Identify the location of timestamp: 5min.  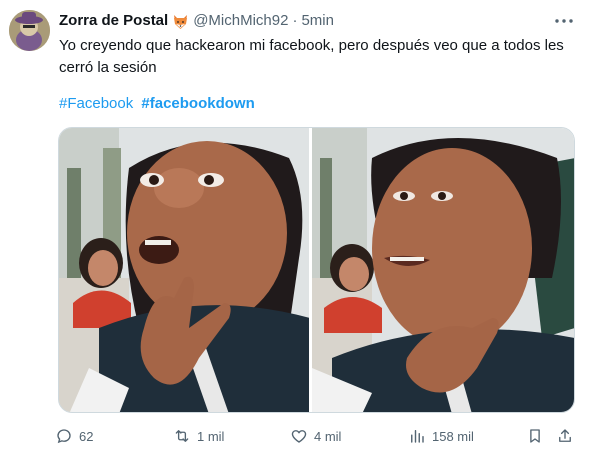
(317, 21).